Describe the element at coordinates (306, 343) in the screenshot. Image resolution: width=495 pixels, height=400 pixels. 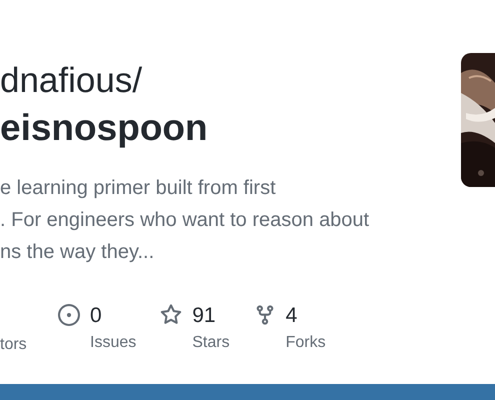
I see `stat-label: Forks` at that location.